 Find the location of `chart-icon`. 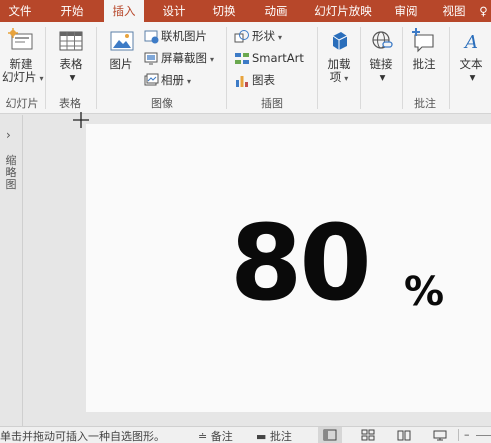

chart-icon is located at coordinates (242, 81).